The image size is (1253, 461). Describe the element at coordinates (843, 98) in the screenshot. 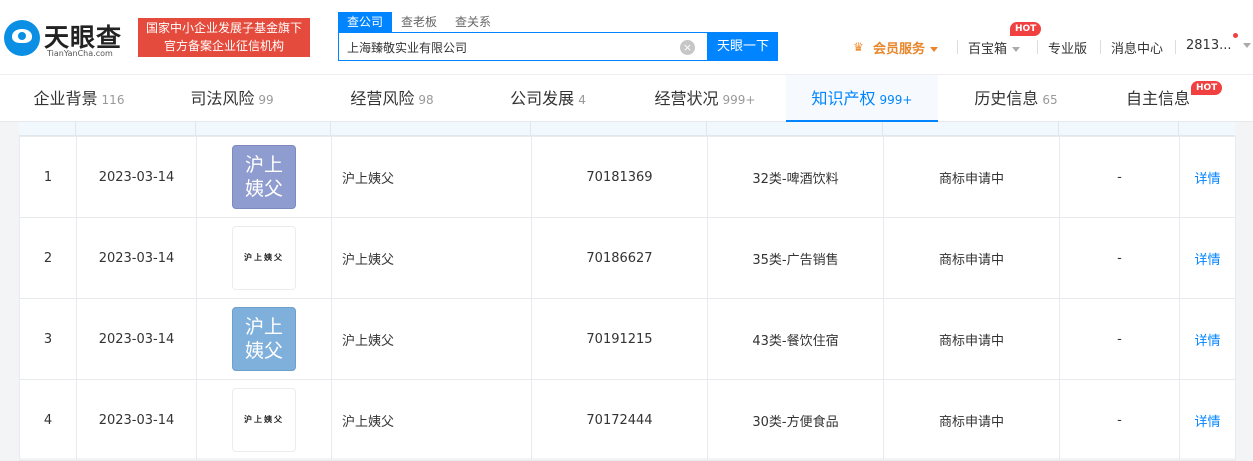

I see `tab-label: 知识产权` at that location.